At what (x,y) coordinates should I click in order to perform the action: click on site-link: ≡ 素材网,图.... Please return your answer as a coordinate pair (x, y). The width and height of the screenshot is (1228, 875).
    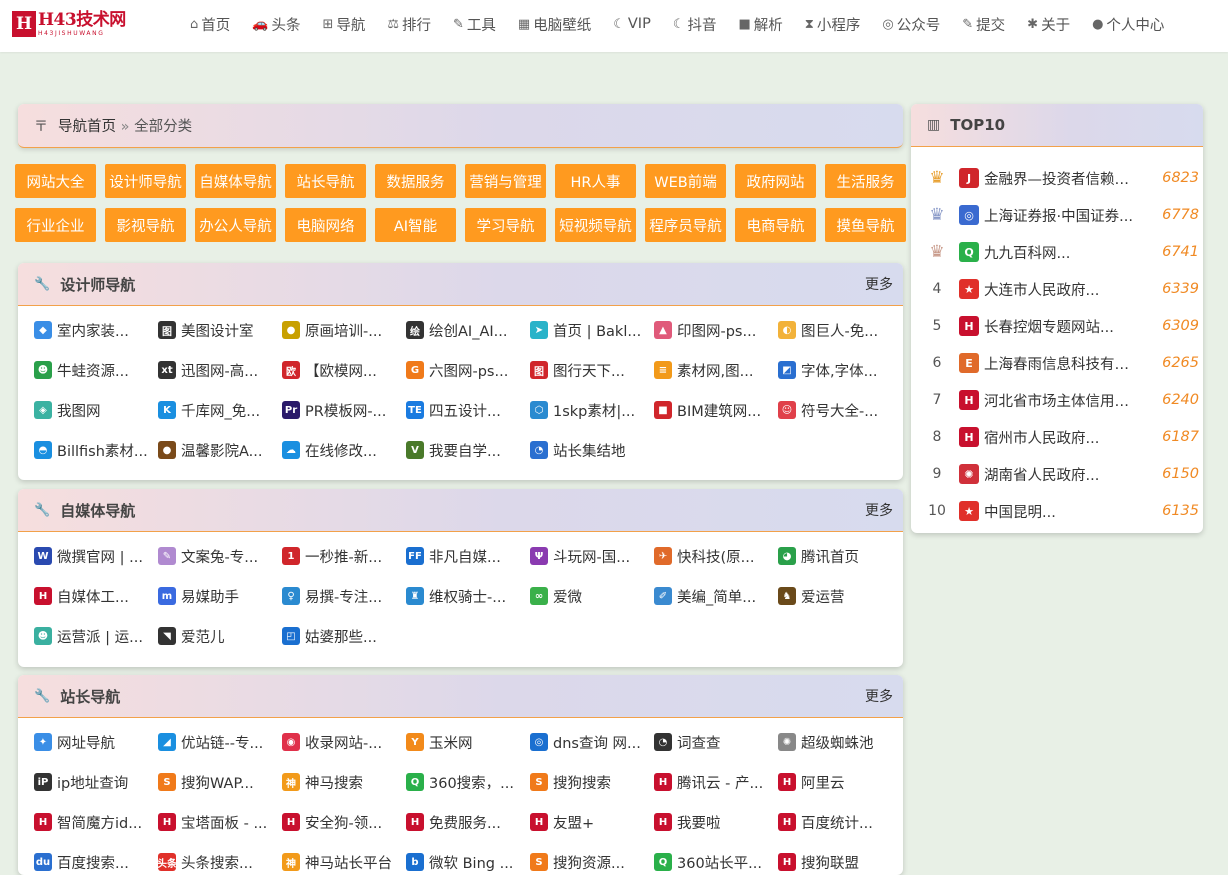
    Looking at the image, I should click on (713, 370).